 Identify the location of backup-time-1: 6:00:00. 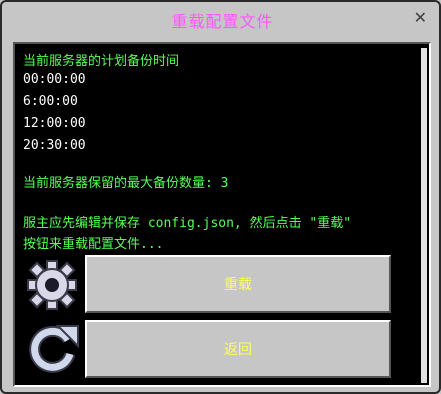
(50, 101).